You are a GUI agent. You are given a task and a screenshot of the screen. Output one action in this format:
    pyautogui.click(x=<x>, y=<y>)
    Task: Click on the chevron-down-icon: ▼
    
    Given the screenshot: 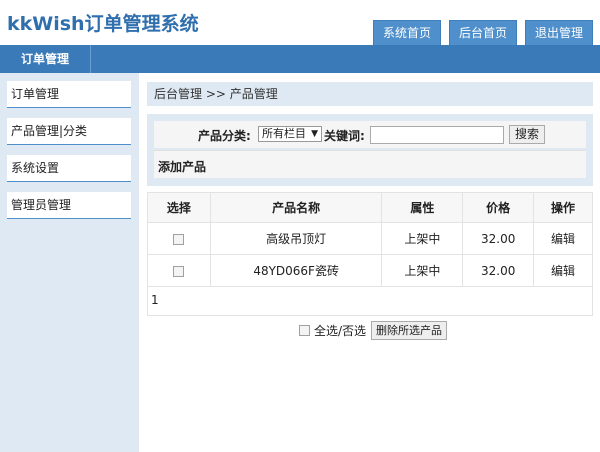 What is the action you would take?
    pyautogui.click(x=314, y=134)
    